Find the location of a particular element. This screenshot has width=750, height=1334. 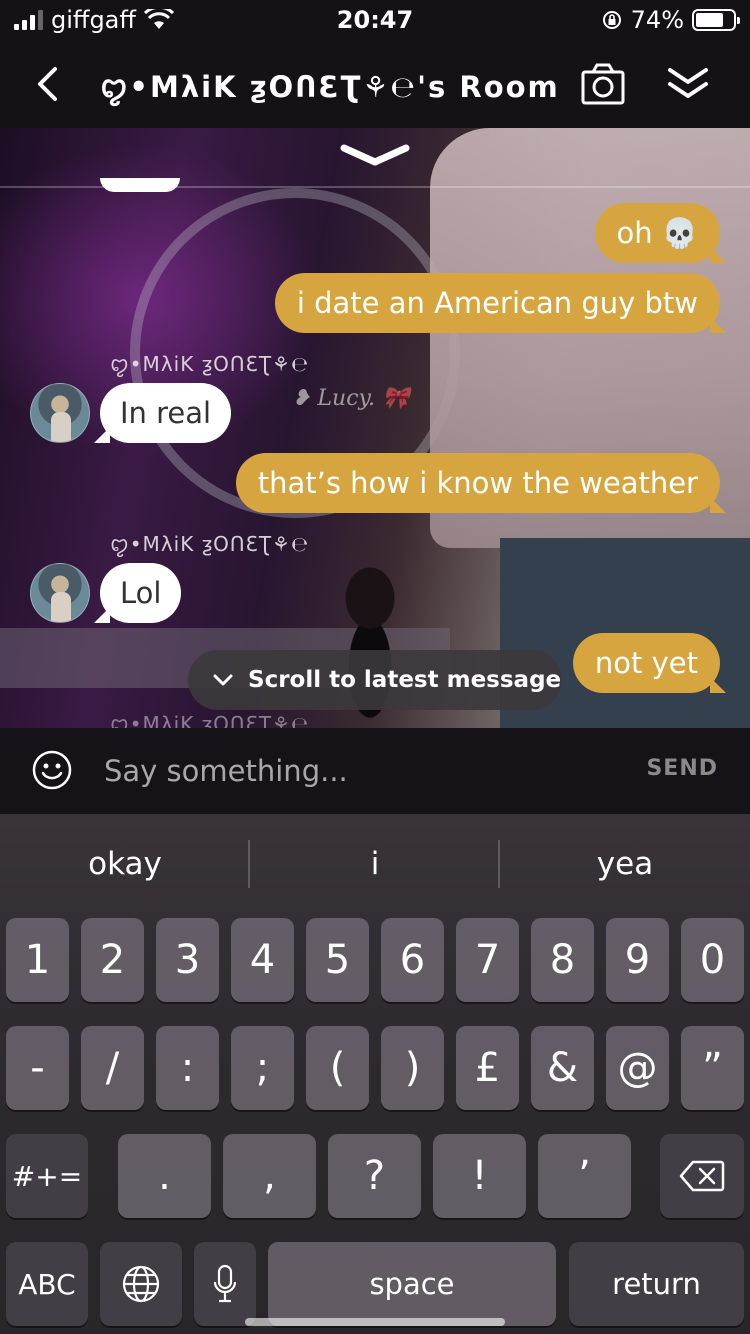

outgoing-message: that’s how i know the weather is located at coordinates (480, 483).